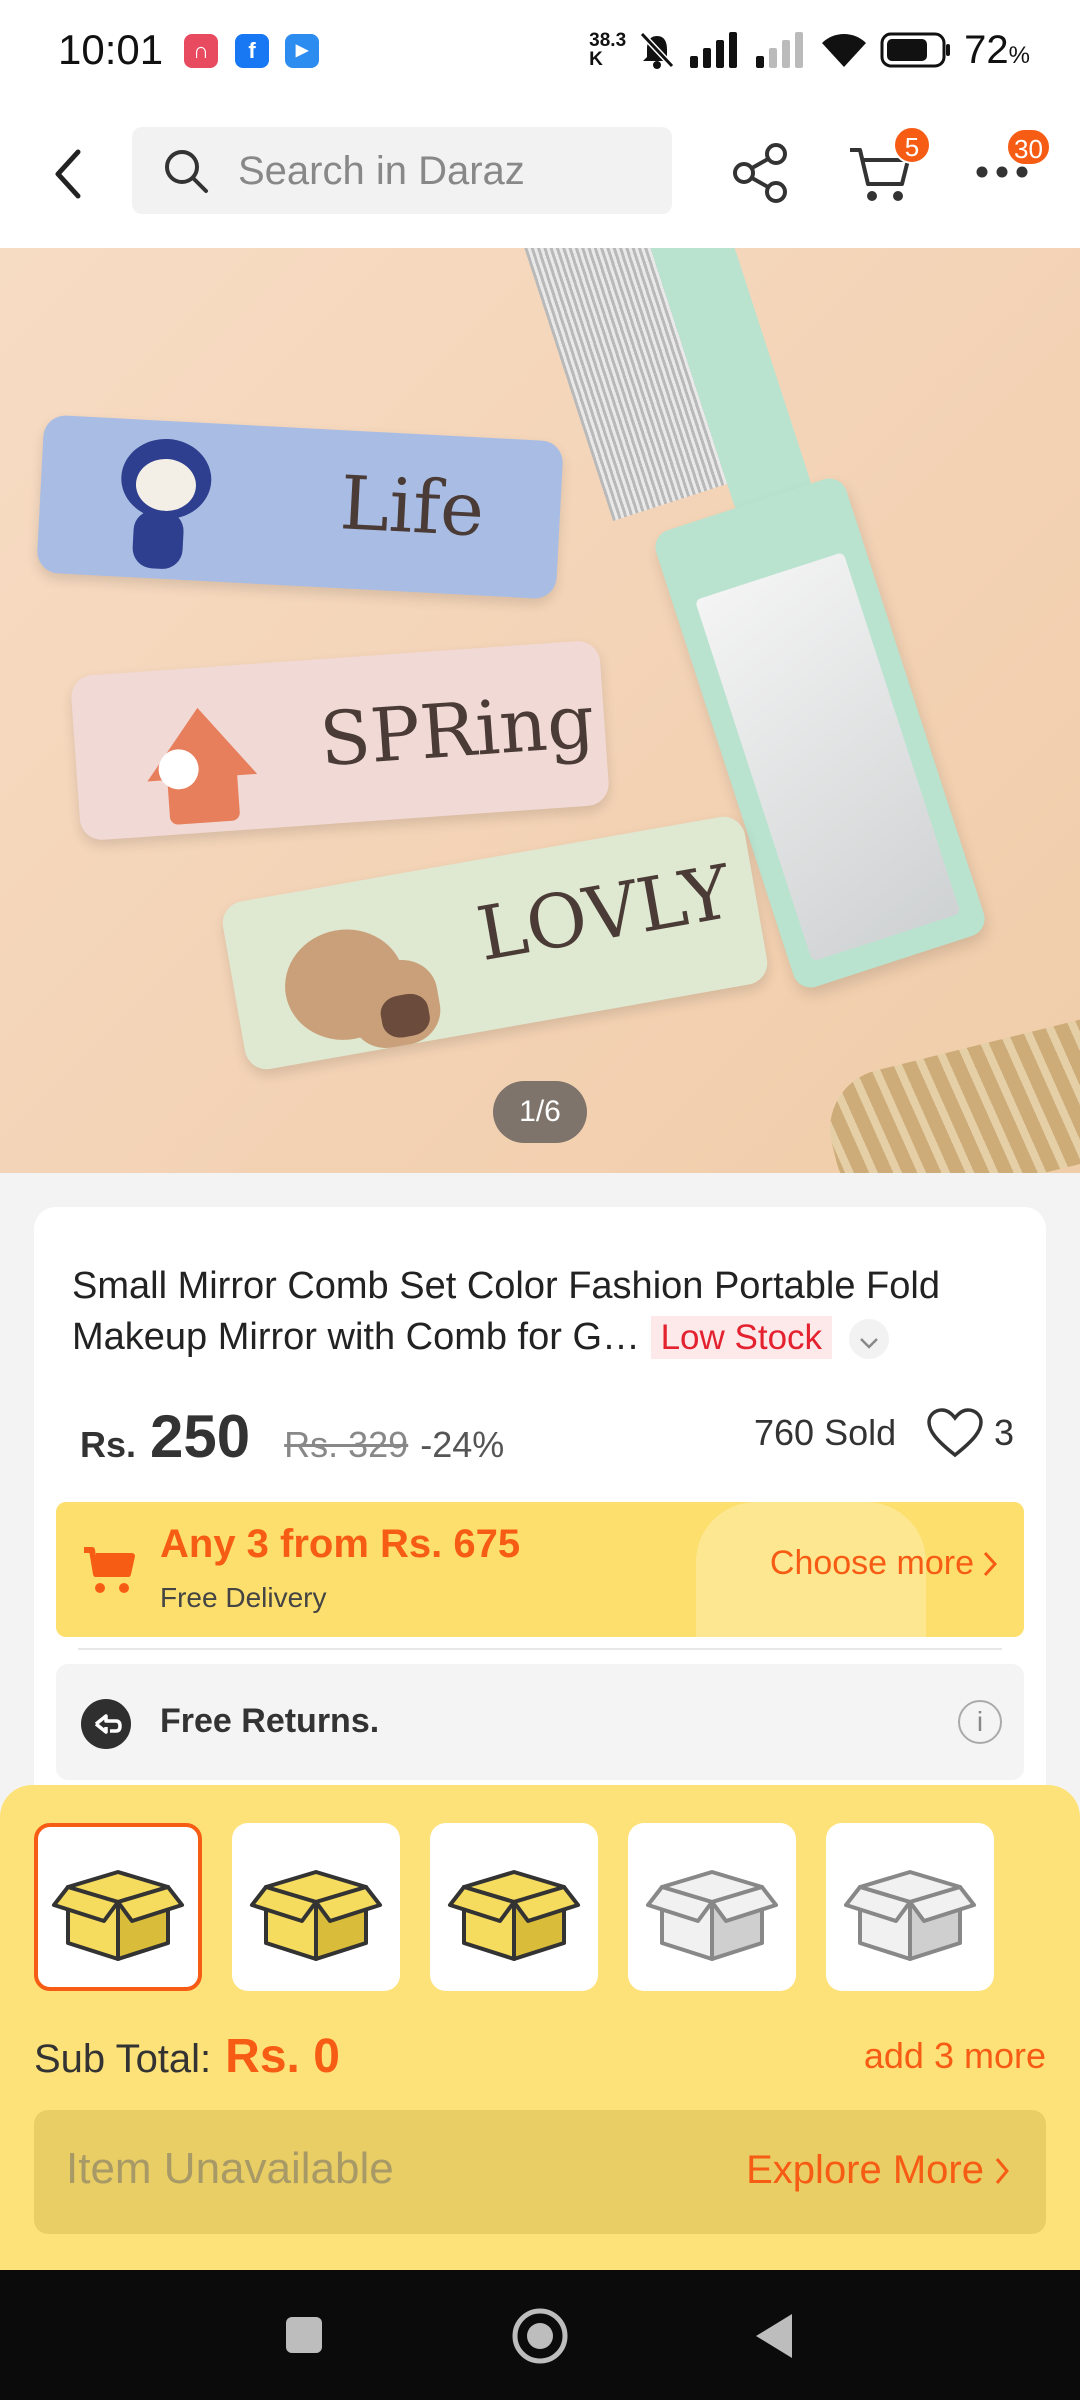 This screenshot has height=2400, width=1080. Describe the element at coordinates (106, 1724) in the screenshot. I see `return-arrow-icon` at that location.